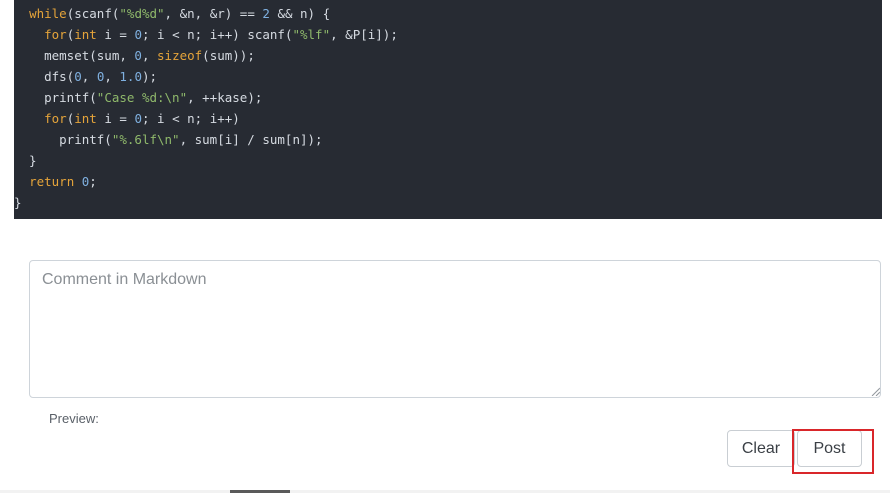 Image resolution: width=890 pixels, height=493 pixels. I want to click on code-line: memset(sum, 0, sizeof(sum));, so click(448, 55).